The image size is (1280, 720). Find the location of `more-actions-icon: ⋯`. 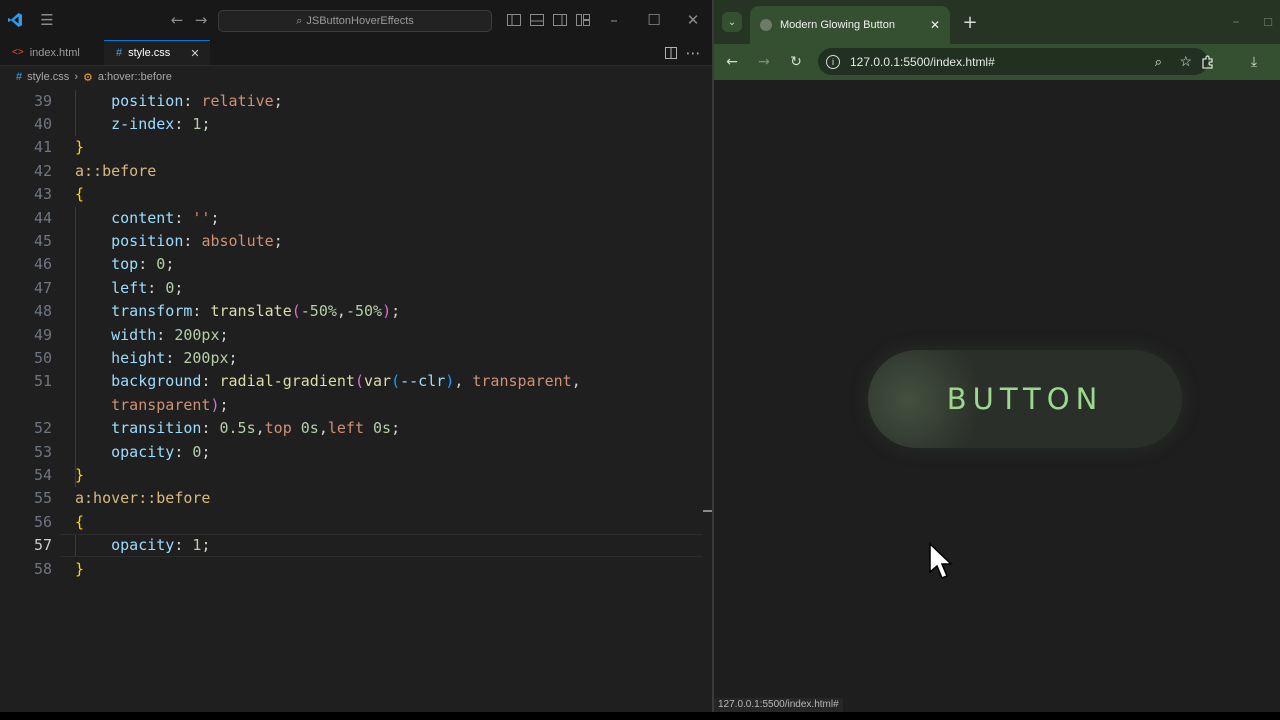

more-actions-icon: ⋯ is located at coordinates (693, 52).